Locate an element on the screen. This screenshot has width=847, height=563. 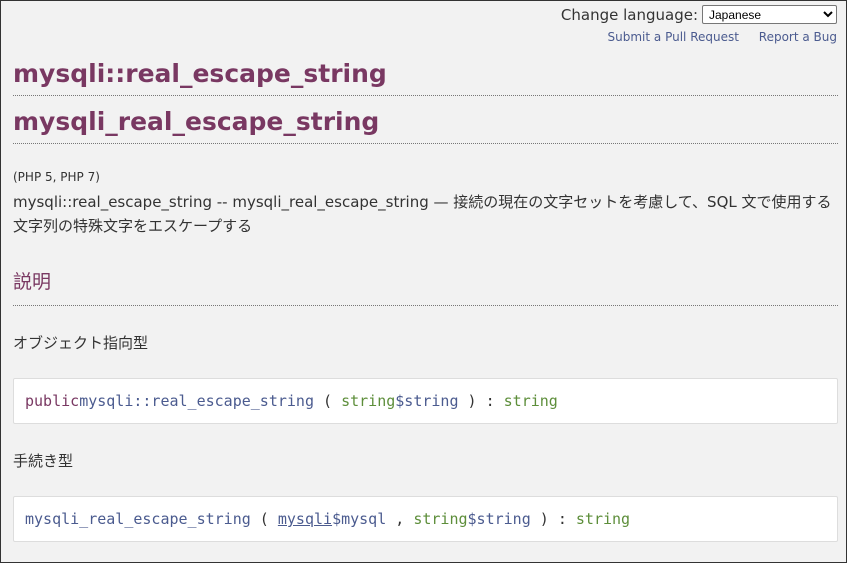
signature-param-name: $string is located at coordinates (427, 401).